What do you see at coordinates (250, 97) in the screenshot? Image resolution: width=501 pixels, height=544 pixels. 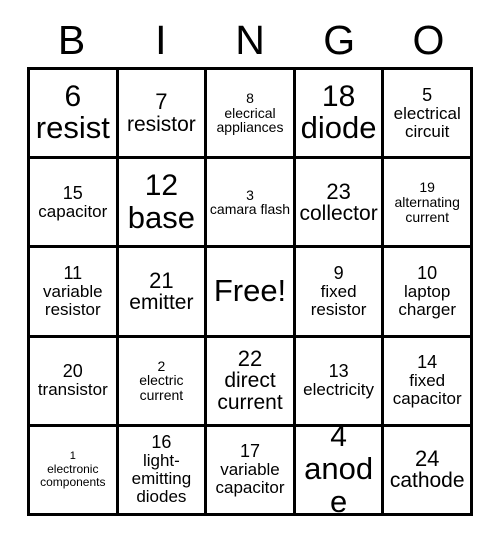 I see `bingo-cell-number: 8` at bounding box center [250, 97].